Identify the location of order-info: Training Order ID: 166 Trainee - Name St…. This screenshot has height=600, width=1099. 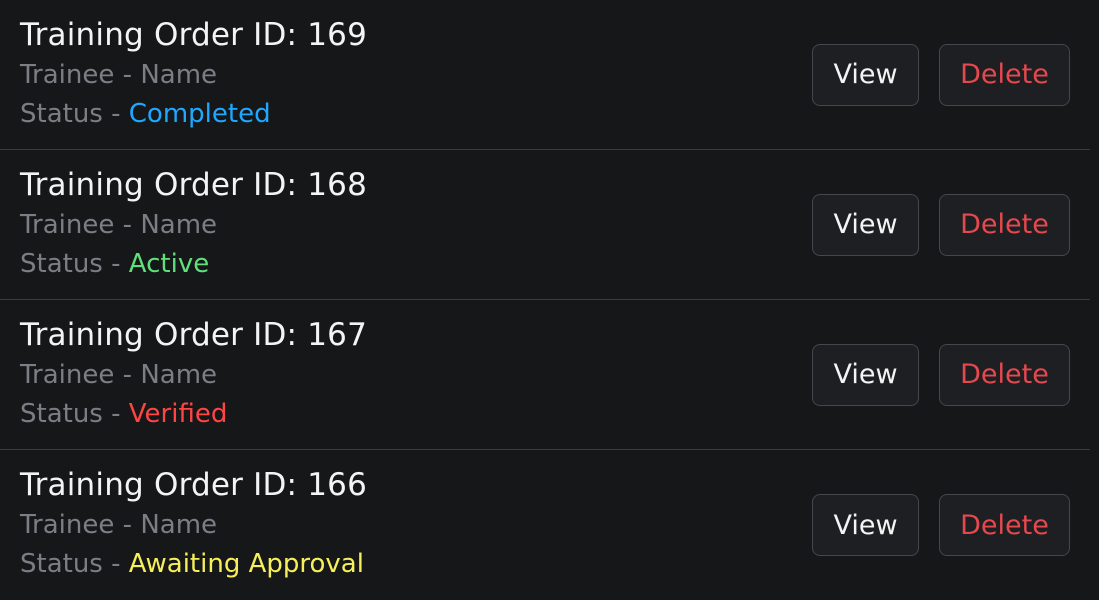
(193, 525).